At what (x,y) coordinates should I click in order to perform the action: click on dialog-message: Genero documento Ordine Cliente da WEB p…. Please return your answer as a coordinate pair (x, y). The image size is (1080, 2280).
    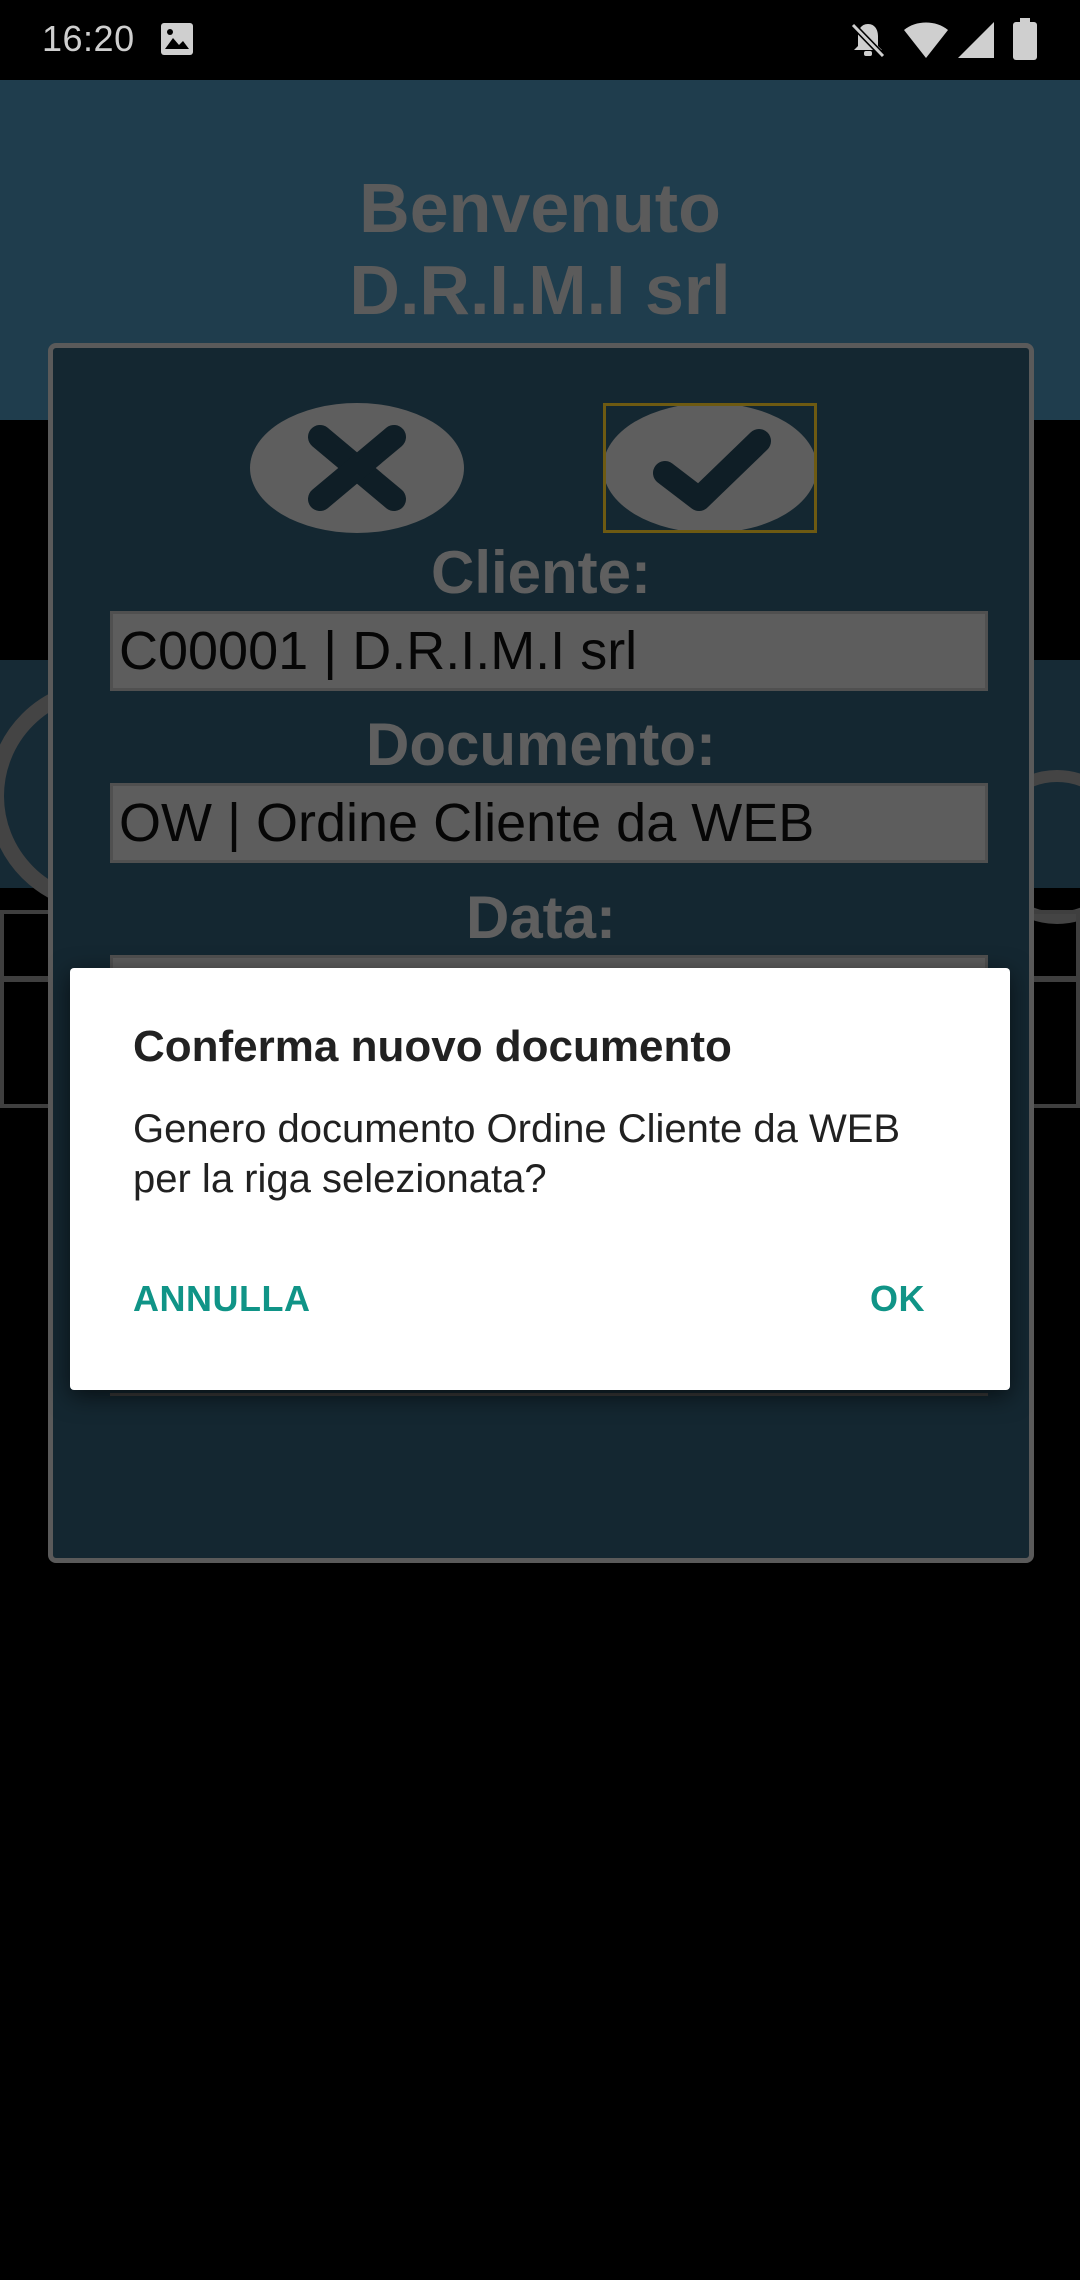
    Looking at the image, I should click on (517, 1154).